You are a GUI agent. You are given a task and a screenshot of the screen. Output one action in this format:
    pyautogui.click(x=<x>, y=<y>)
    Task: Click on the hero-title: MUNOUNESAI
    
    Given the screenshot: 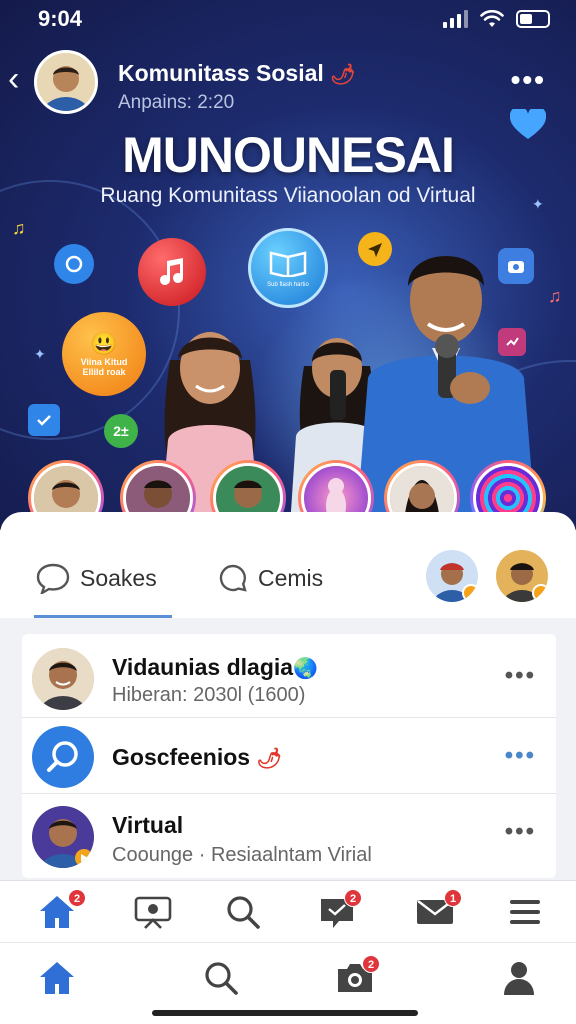 What is the action you would take?
    pyautogui.click(x=288, y=155)
    